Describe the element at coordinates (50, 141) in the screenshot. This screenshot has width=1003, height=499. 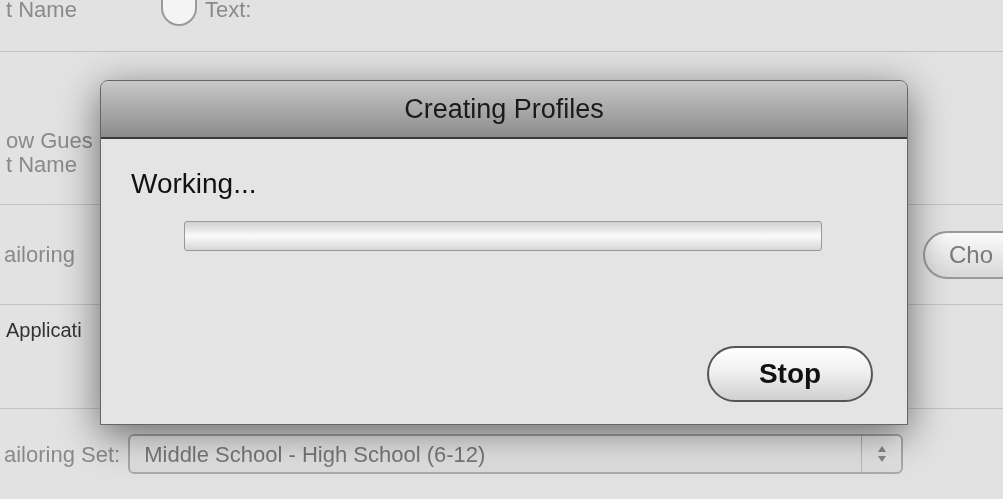
I see `field-label: ow Gues` at that location.